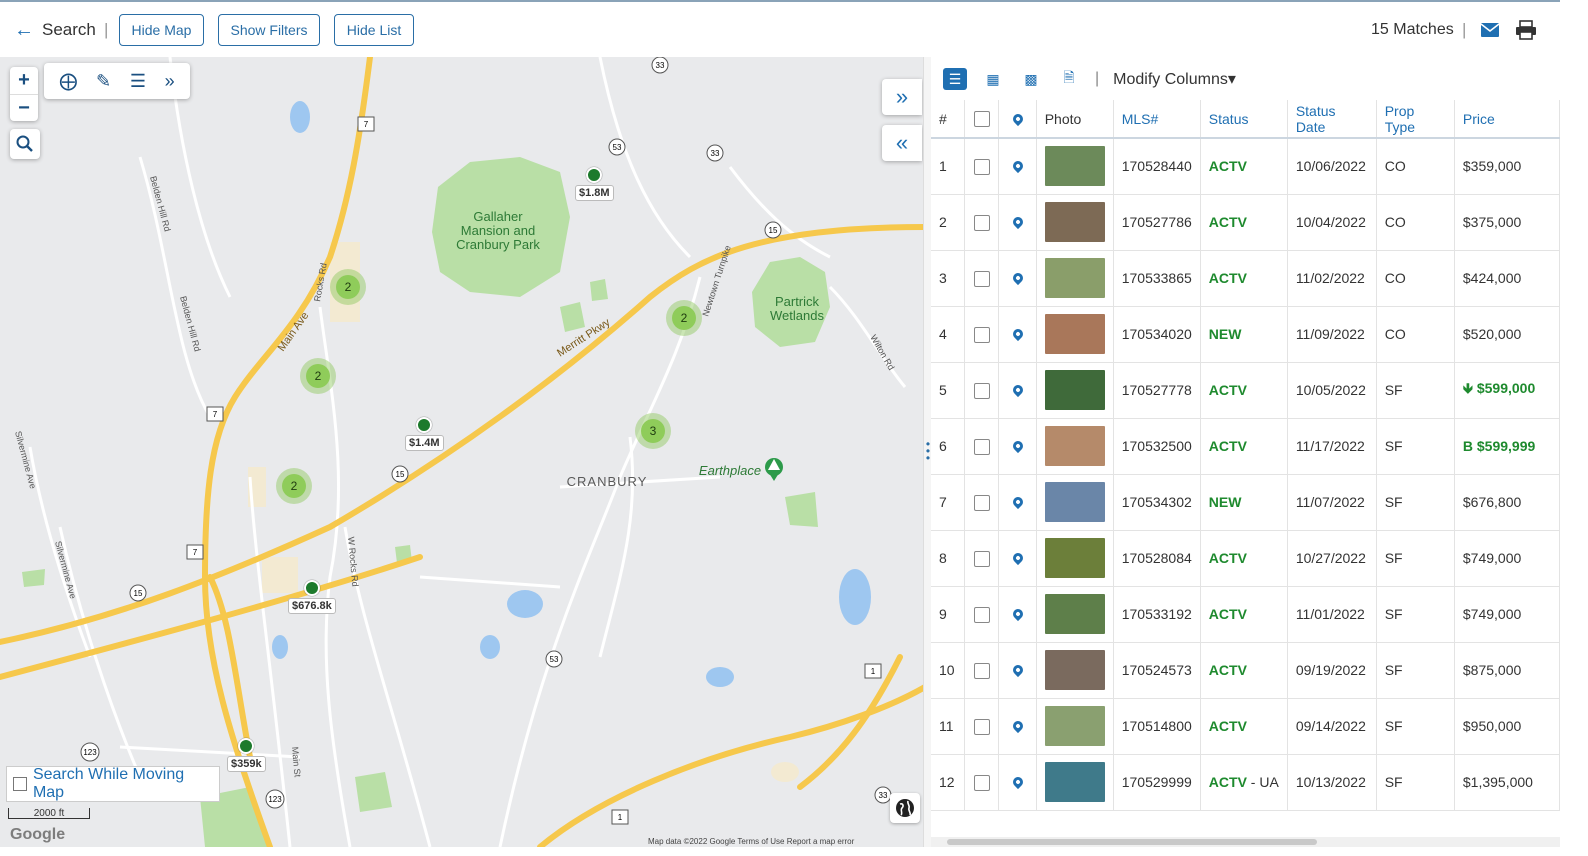  What do you see at coordinates (1245, 446) in the screenshot?
I see `table-row: 6 170532500 ACTV 11/17/2022 SF B $599,999` at bounding box center [1245, 446].